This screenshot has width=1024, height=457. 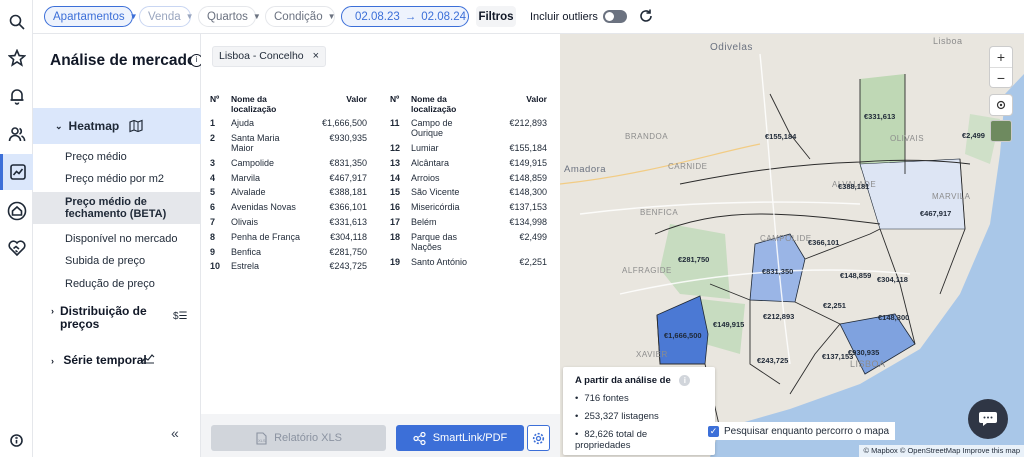 What do you see at coordinates (856, 275) in the screenshot?
I see `region-label-arroios: €148,859` at bounding box center [856, 275].